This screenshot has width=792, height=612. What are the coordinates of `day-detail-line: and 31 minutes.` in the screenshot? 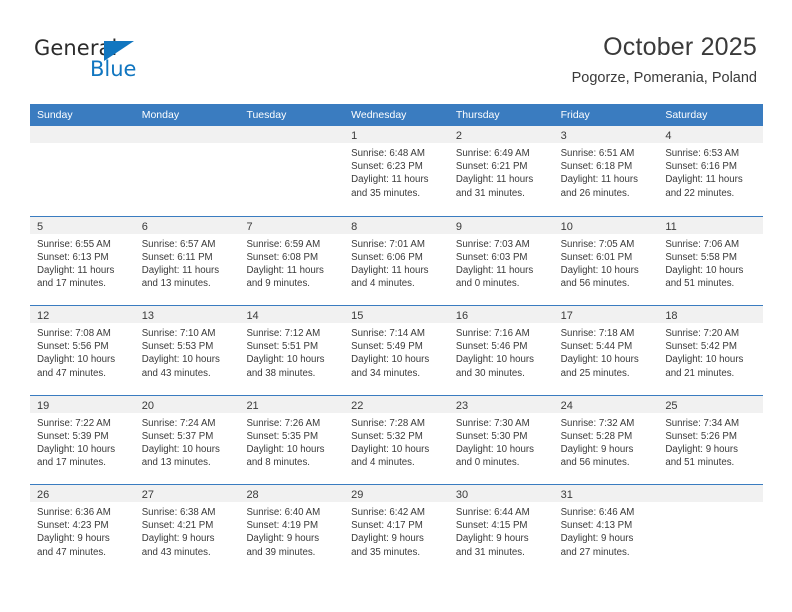 It's located at (490, 552).